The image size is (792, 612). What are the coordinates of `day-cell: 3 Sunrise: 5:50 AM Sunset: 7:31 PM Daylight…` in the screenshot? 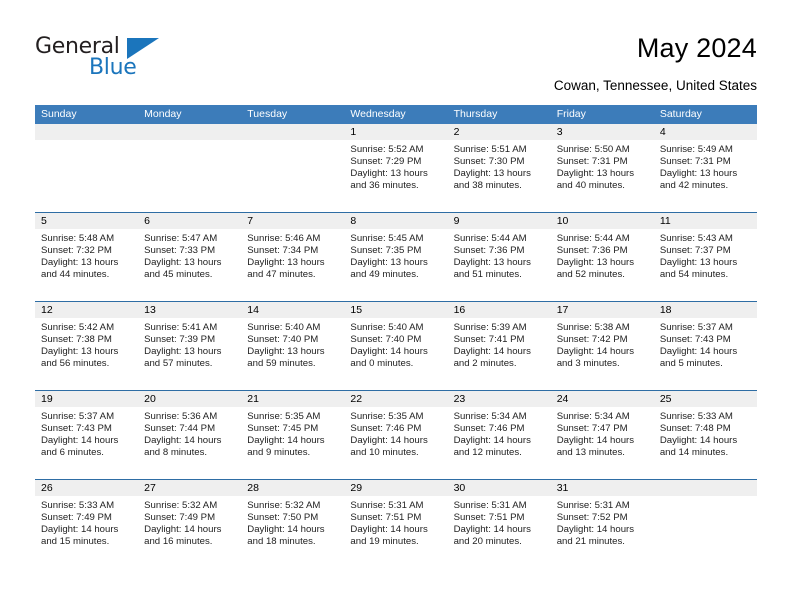 It's located at (602, 168).